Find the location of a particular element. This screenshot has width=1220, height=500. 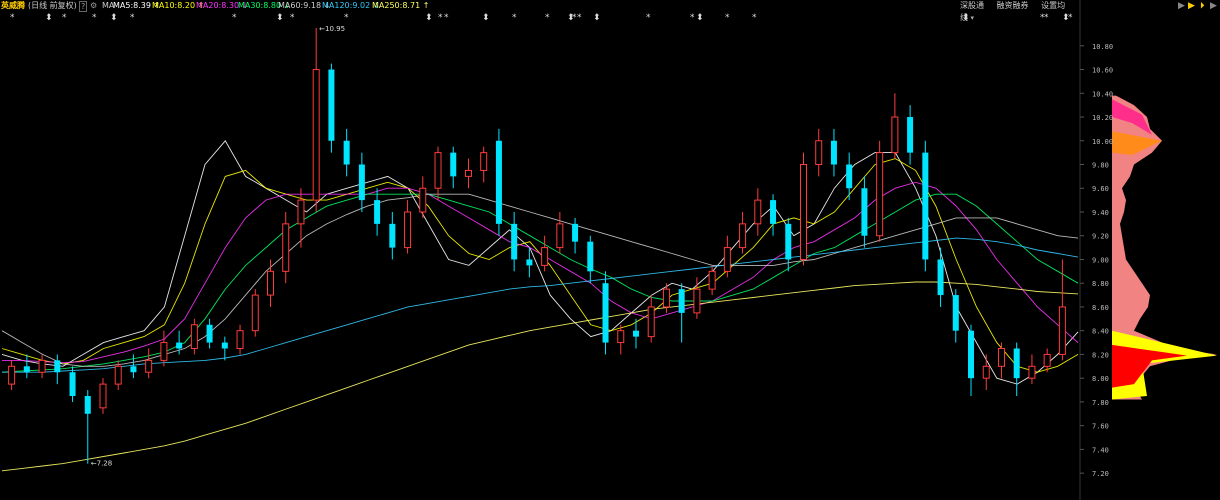

y-tick-label: 10.80 is located at coordinates (1102, 47).